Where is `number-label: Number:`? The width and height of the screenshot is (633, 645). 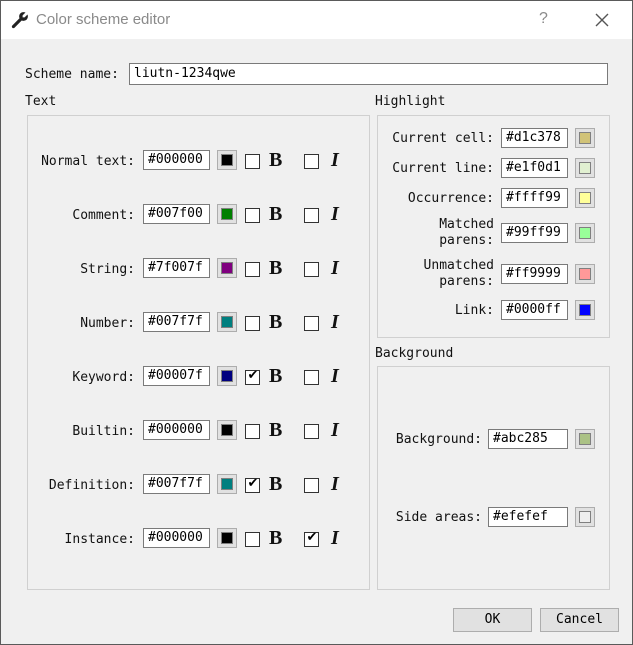 number-label: Number: is located at coordinates (107, 323).